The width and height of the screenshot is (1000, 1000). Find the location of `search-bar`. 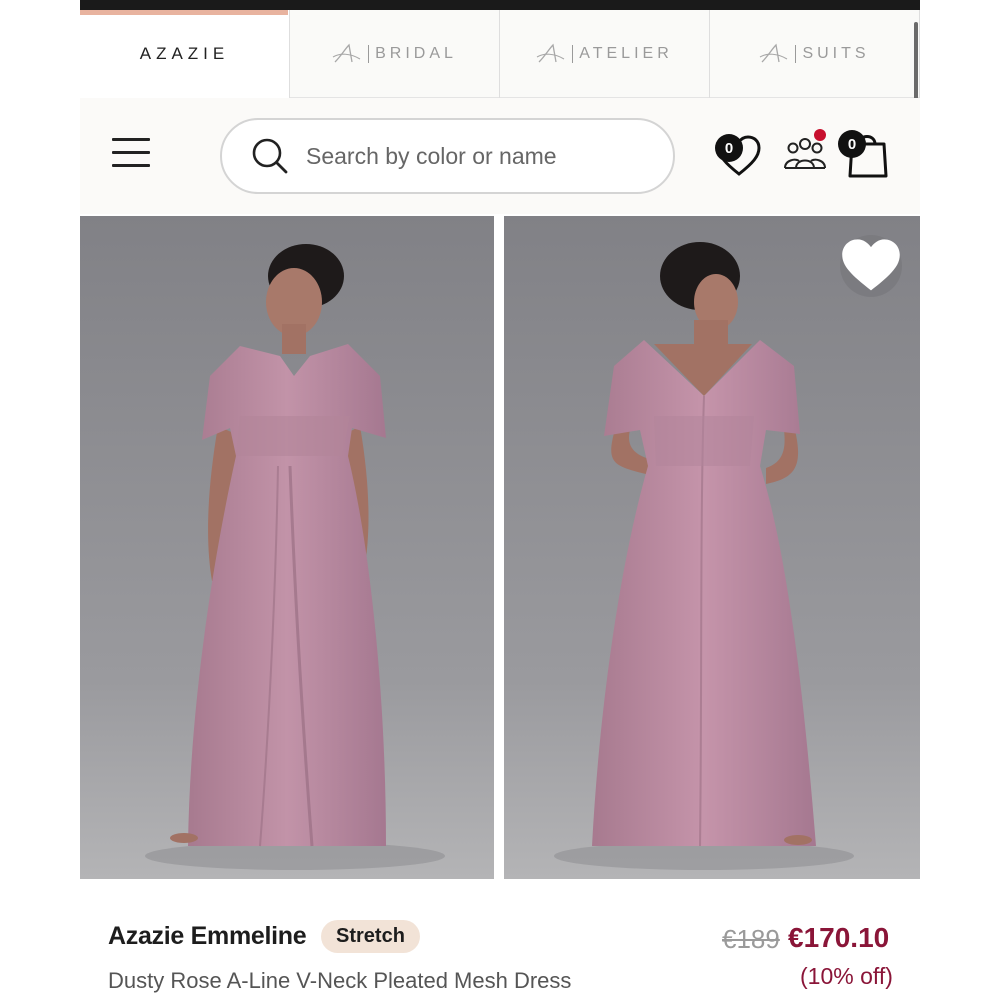

search-bar is located at coordinates (447, 156).